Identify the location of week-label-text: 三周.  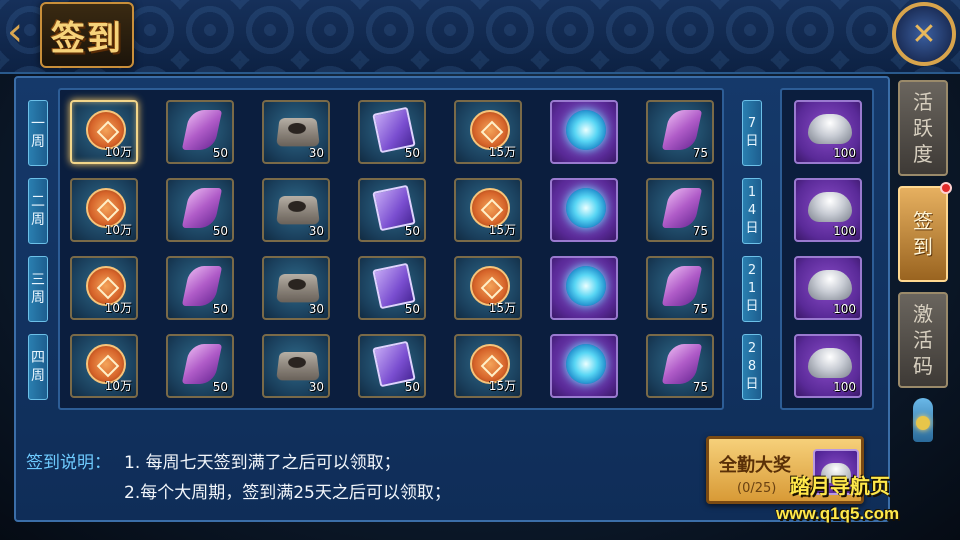
(38, 289).